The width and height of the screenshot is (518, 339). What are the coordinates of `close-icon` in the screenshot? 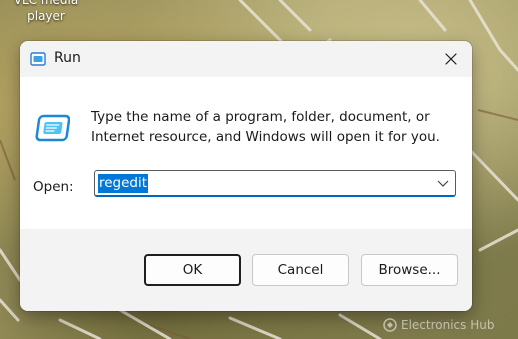 It's located at (451, 59).